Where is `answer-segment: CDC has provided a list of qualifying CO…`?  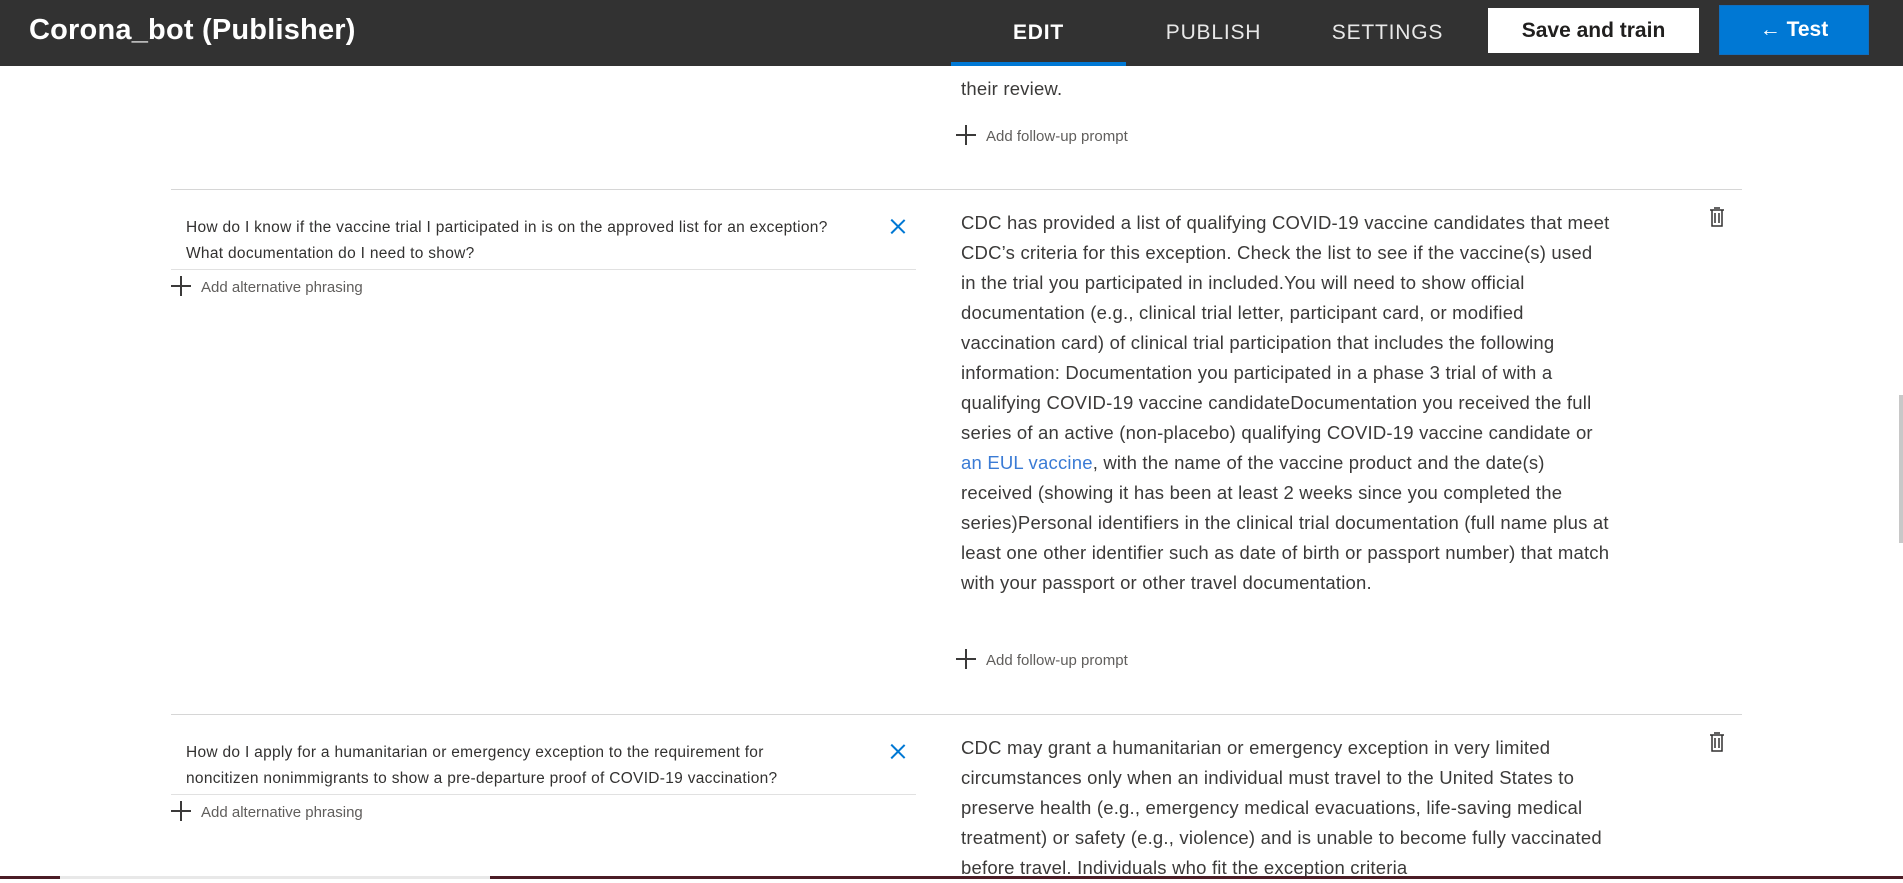 answer-segment: CDC has provided a list of qualifying CO… is located at coordinates (1285, 327).